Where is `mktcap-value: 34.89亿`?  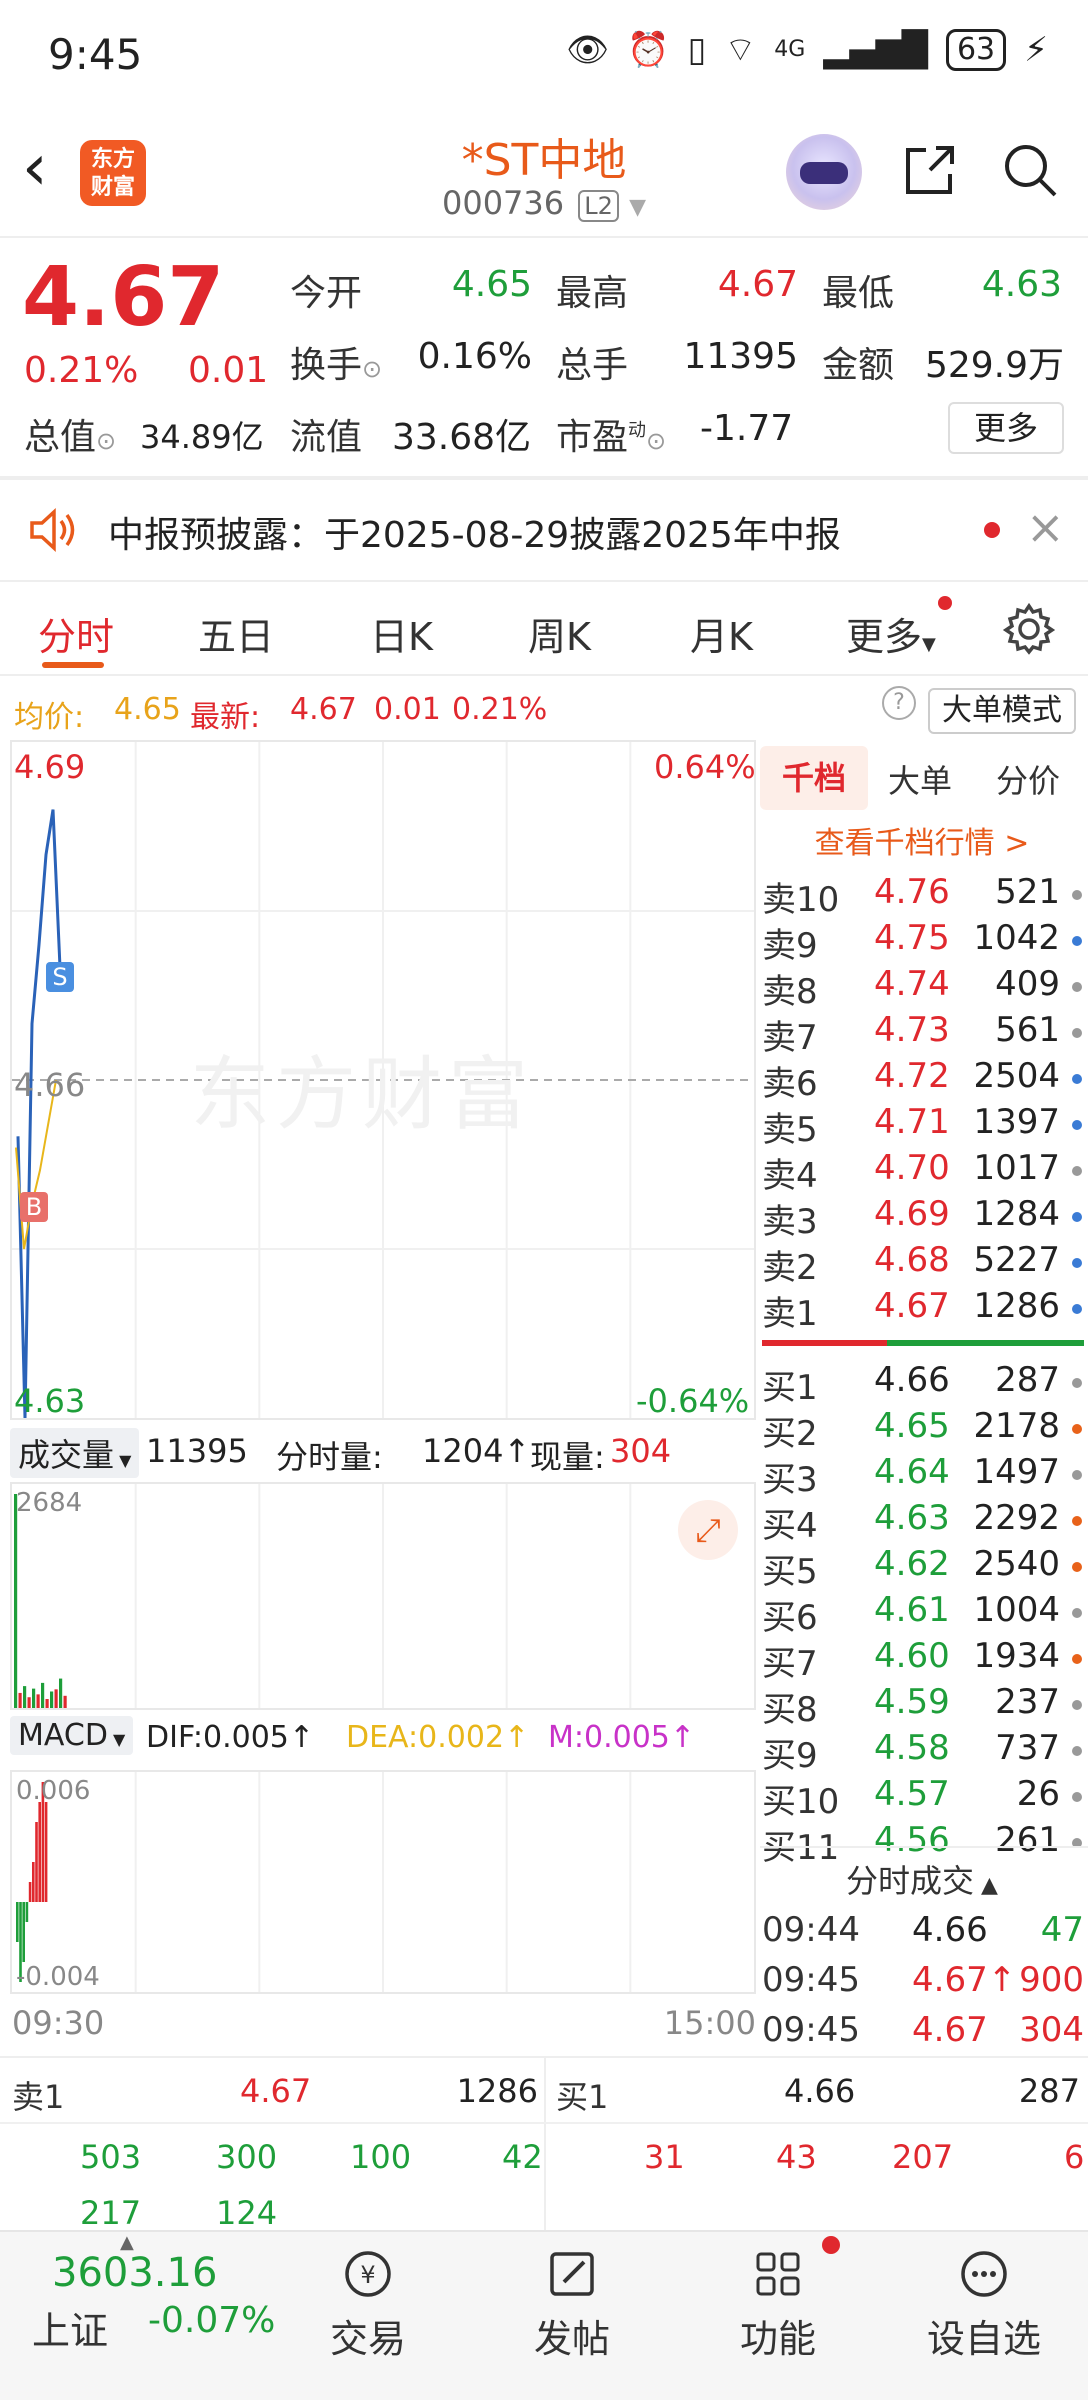 mktcap-value: 34.89亿 is located at coordinates (202, 437).